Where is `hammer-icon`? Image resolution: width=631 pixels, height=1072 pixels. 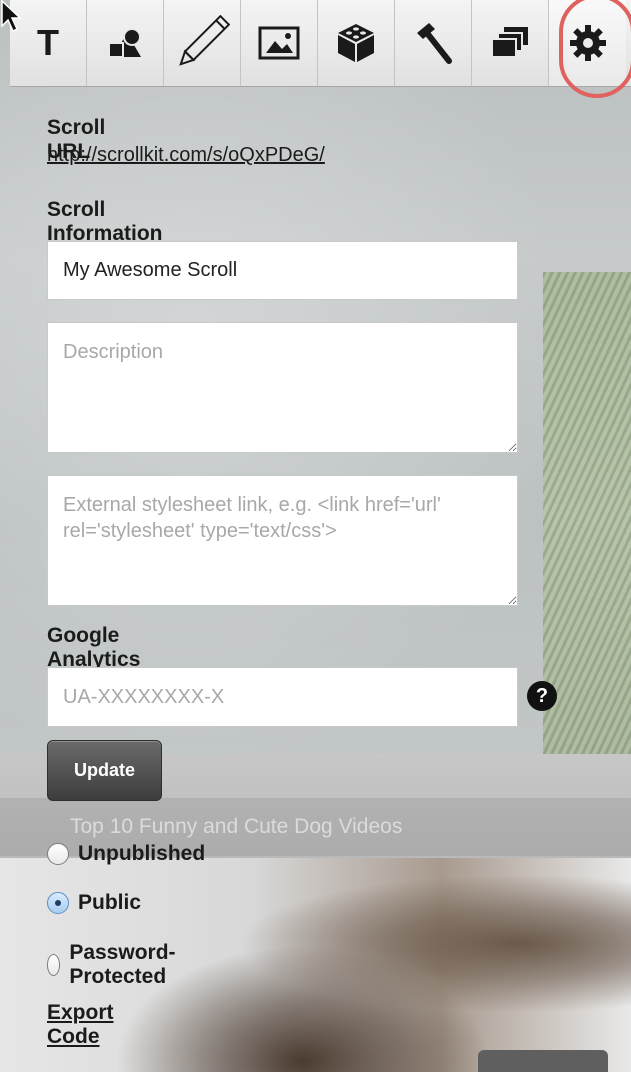 hammer-icon is located at coordinates (434, 43).